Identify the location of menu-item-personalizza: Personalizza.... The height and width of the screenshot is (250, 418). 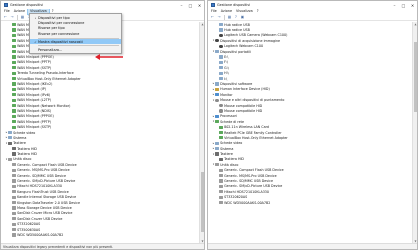
(75, 49).